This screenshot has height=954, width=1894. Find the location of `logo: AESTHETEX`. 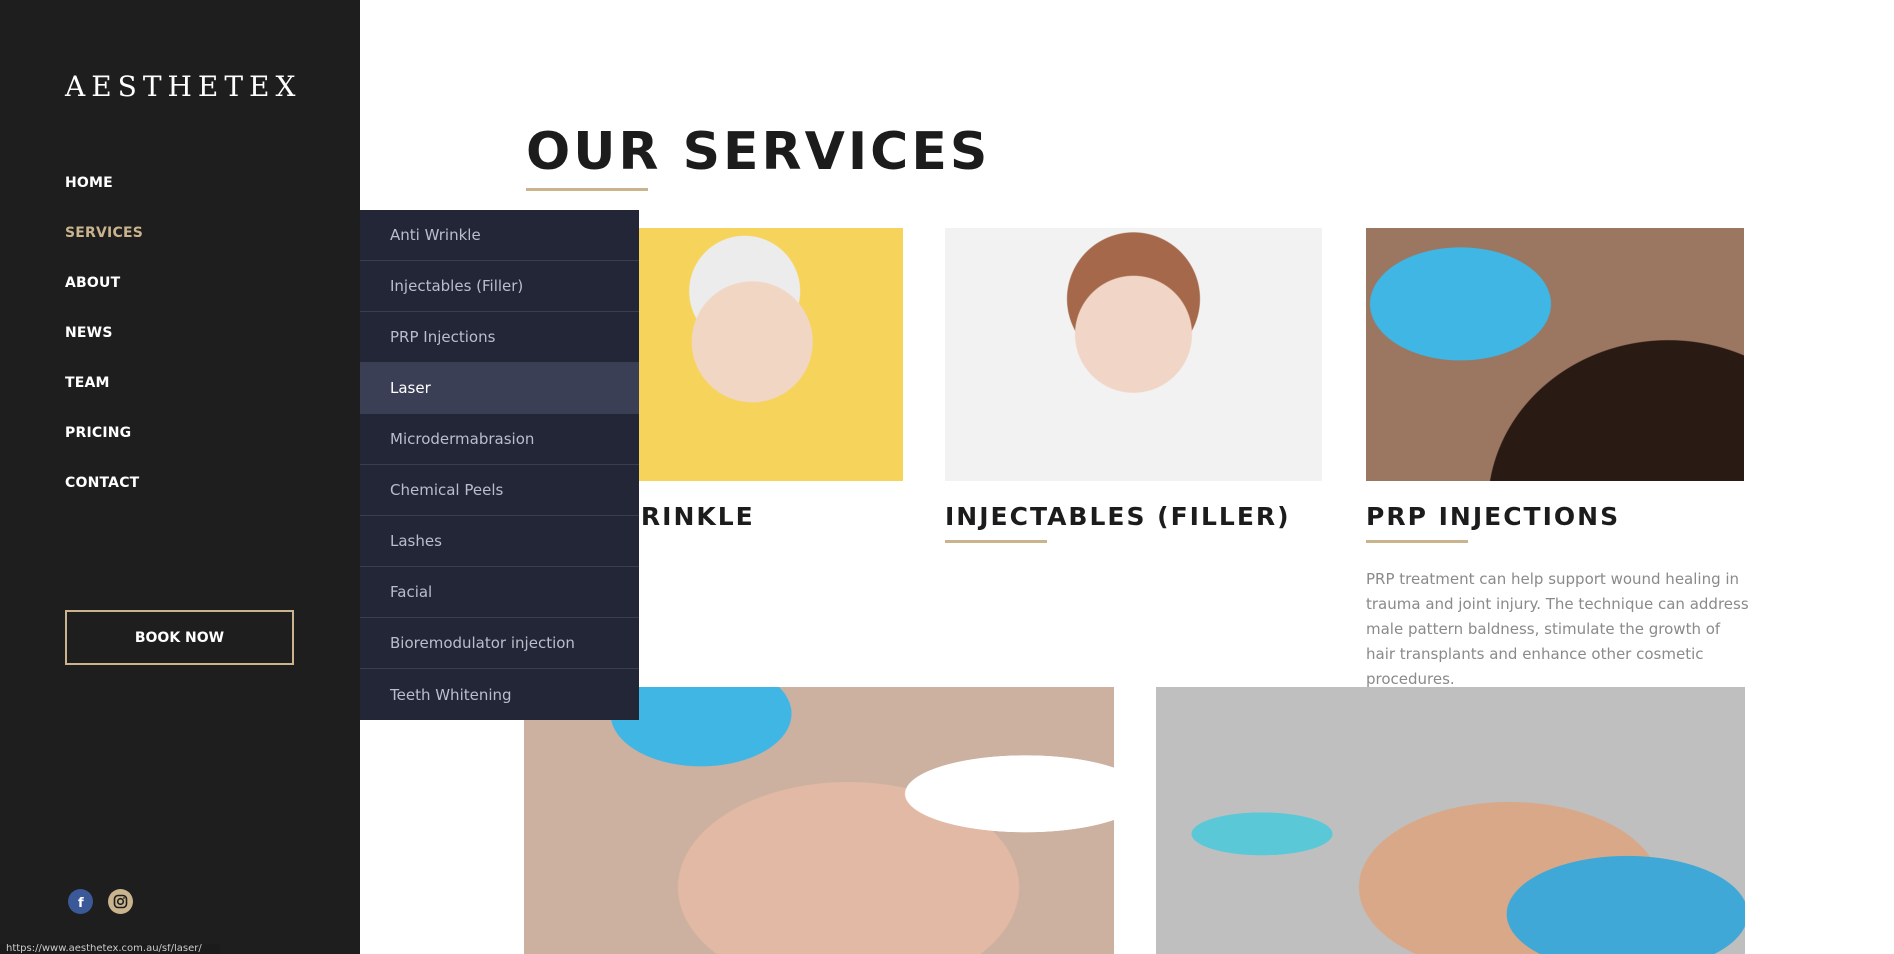

logo: AESTHETEX is located at coordinates (183, 86).